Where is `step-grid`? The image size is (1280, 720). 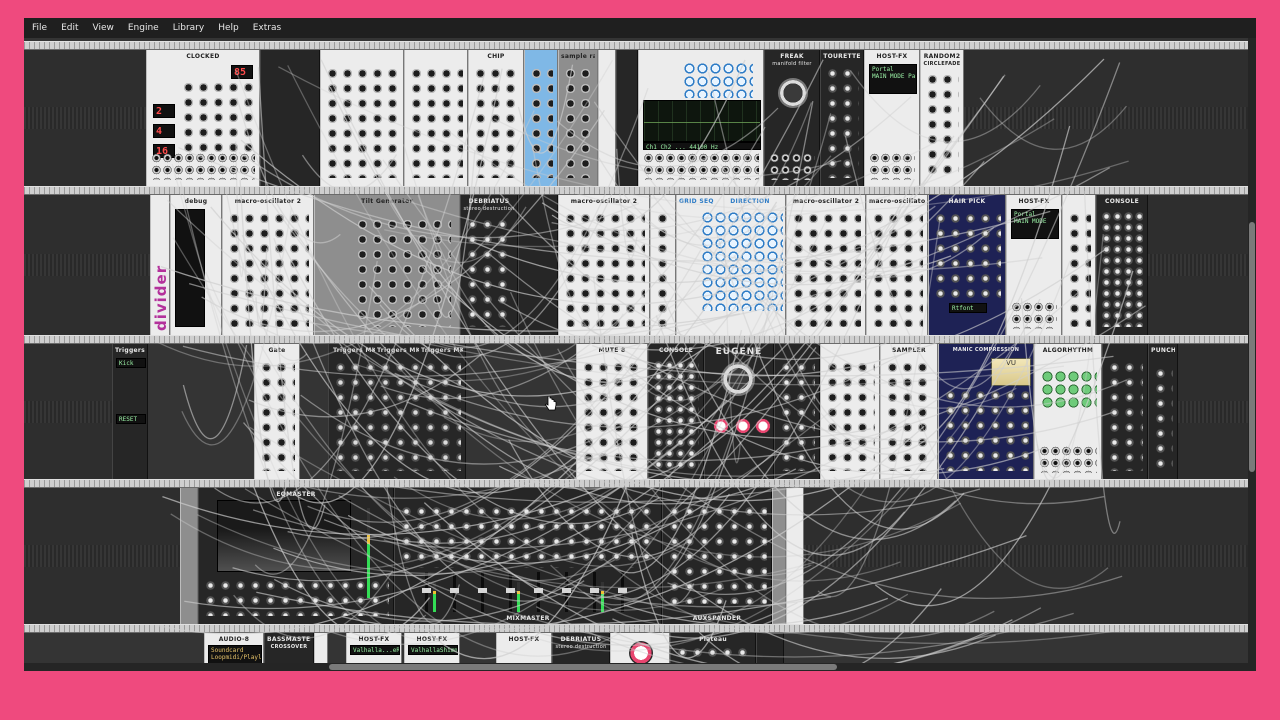
step-grid is located at coordinates (742, 261).